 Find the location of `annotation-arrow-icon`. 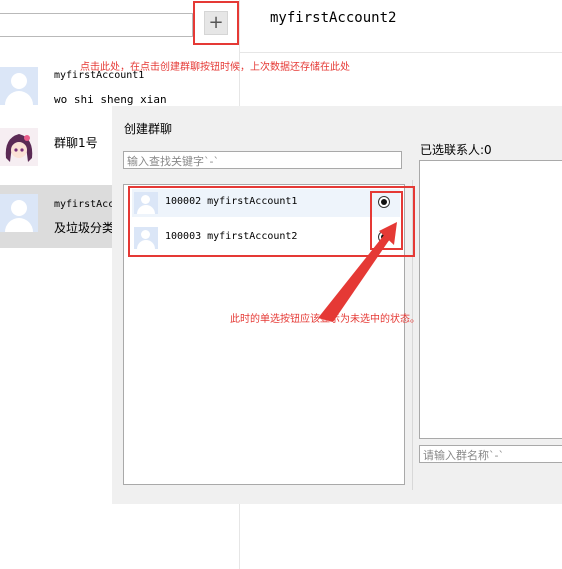

annotation-arrow-icon is located at coordinates (357, 272).